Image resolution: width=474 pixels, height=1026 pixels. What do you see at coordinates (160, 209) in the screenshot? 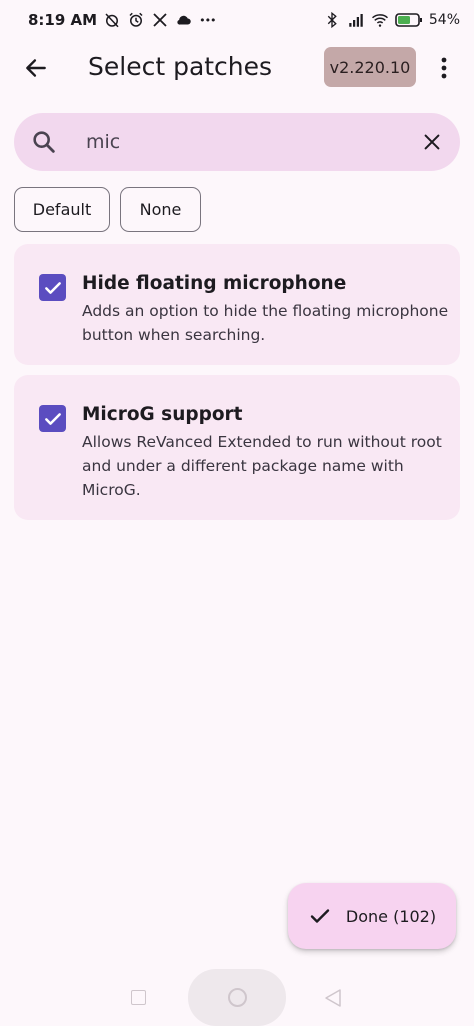
I see `none-filter-button: None` at bounding box center [160, 209].